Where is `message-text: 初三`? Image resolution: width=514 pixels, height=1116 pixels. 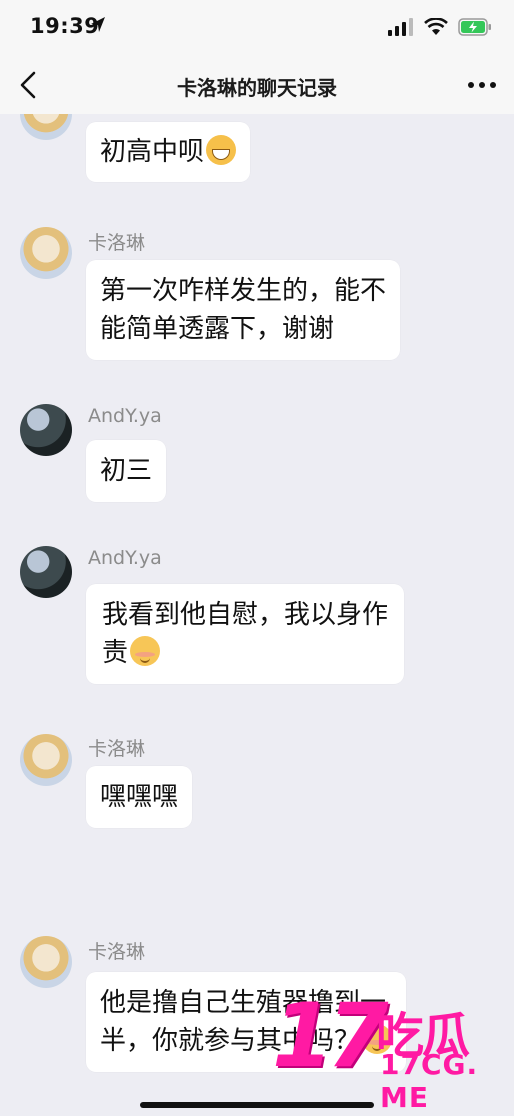
message-text: 初三 is located at coordinates (126, 471).